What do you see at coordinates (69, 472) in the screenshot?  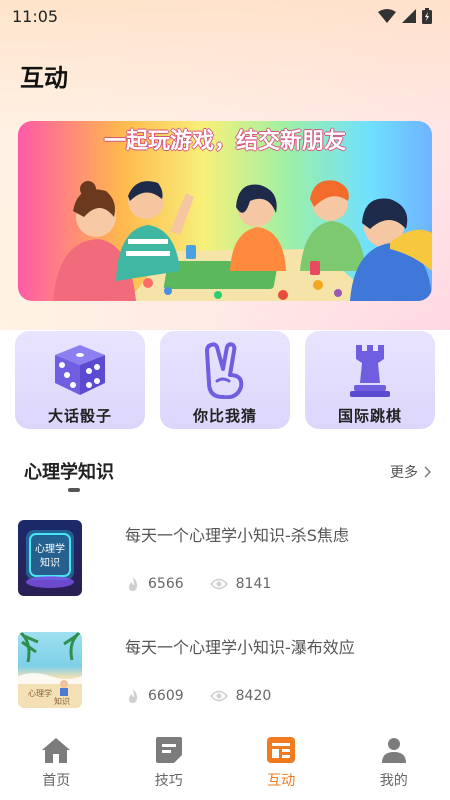 I see `section-title: 心理学知识` at bounding box center [69, 472].